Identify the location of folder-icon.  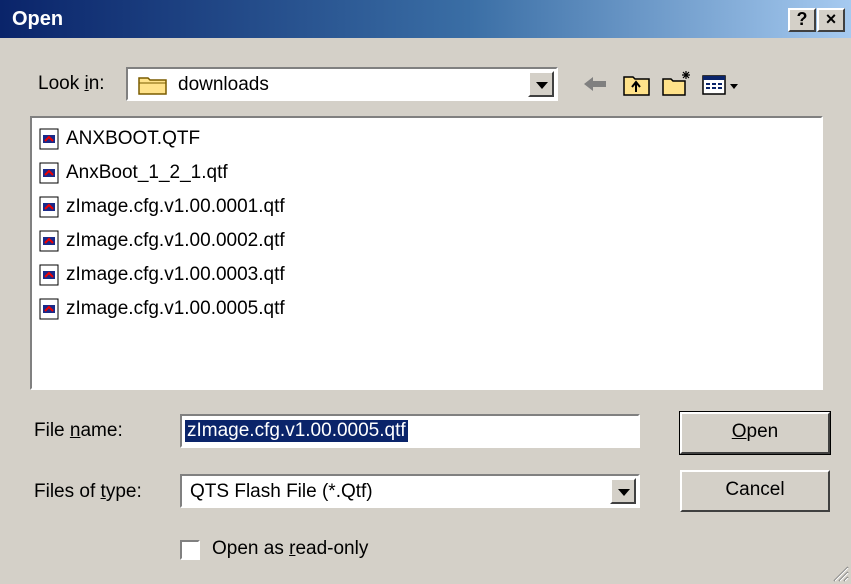
(152, 86).